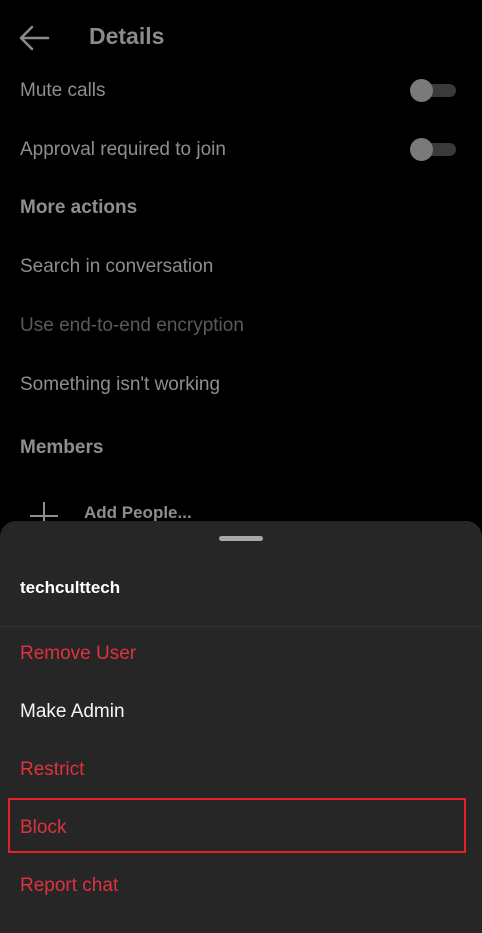  Describe the element at coordinates (120, 385) in the screenshot. I see `something-isnt-working-item: Something isn't working` at that location.